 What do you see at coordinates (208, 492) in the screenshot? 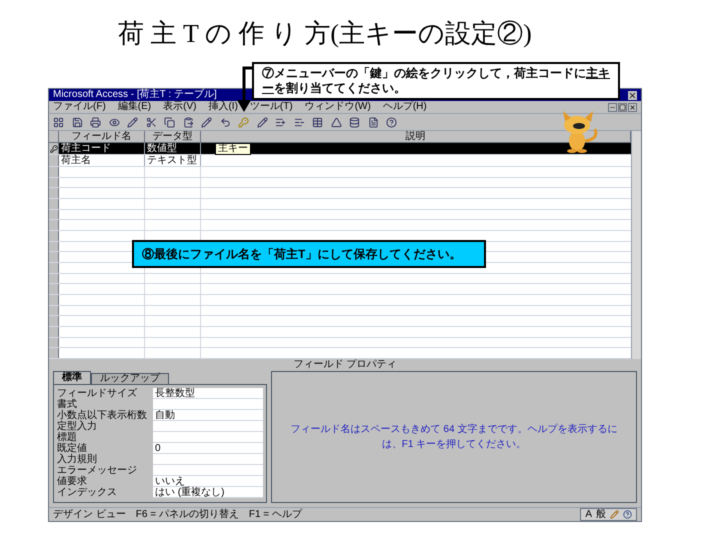
I see `property-field: はい (重複なし)` at bounding box center [208, 492].